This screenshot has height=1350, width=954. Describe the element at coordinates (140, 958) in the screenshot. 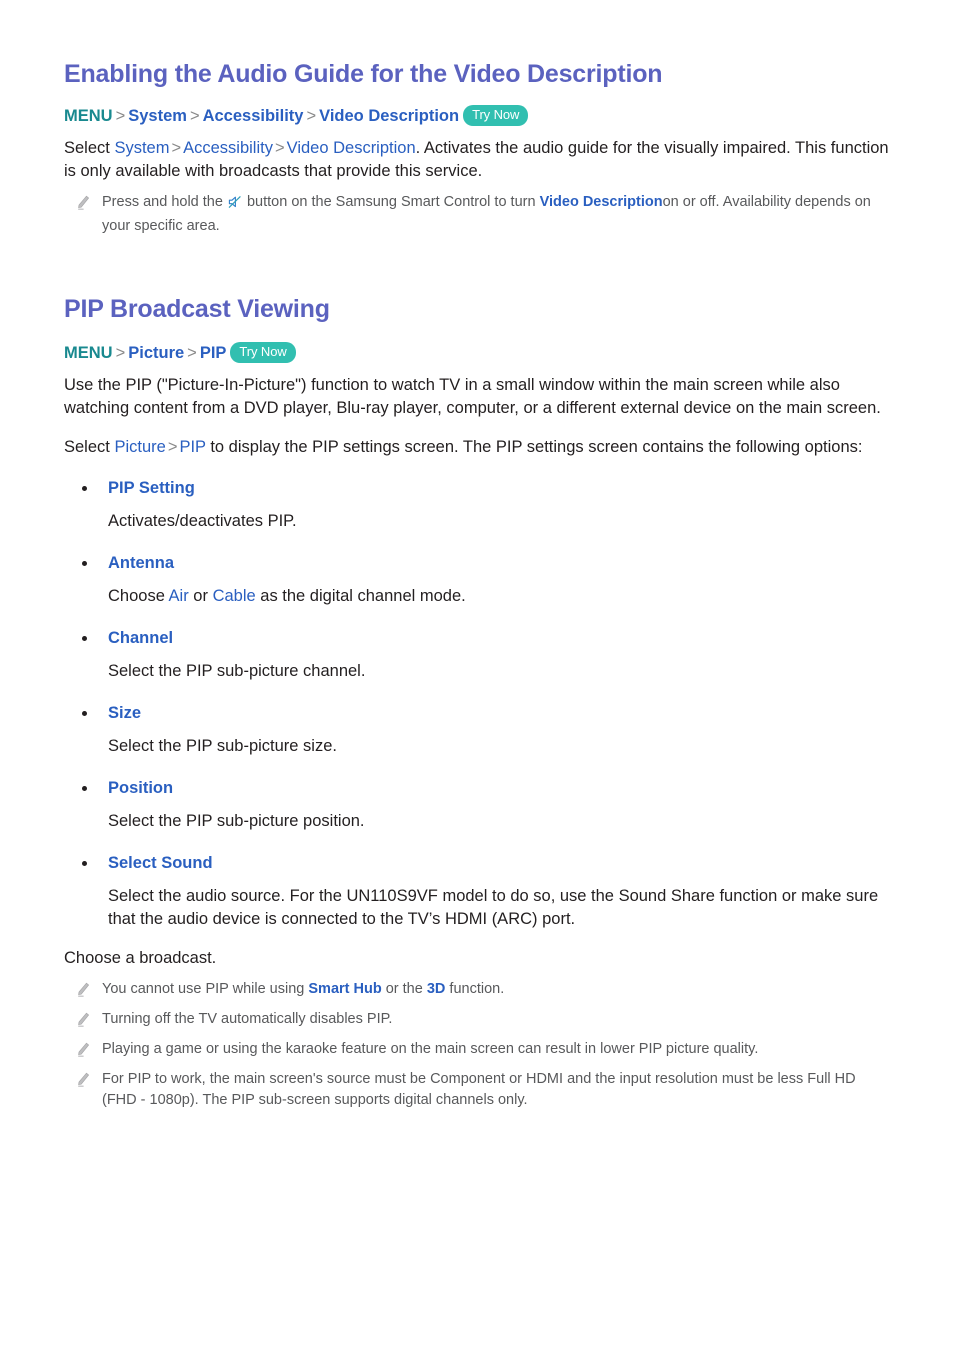

I see `paragraph-choose-broadcast: Choose a broadcast.` at that location.